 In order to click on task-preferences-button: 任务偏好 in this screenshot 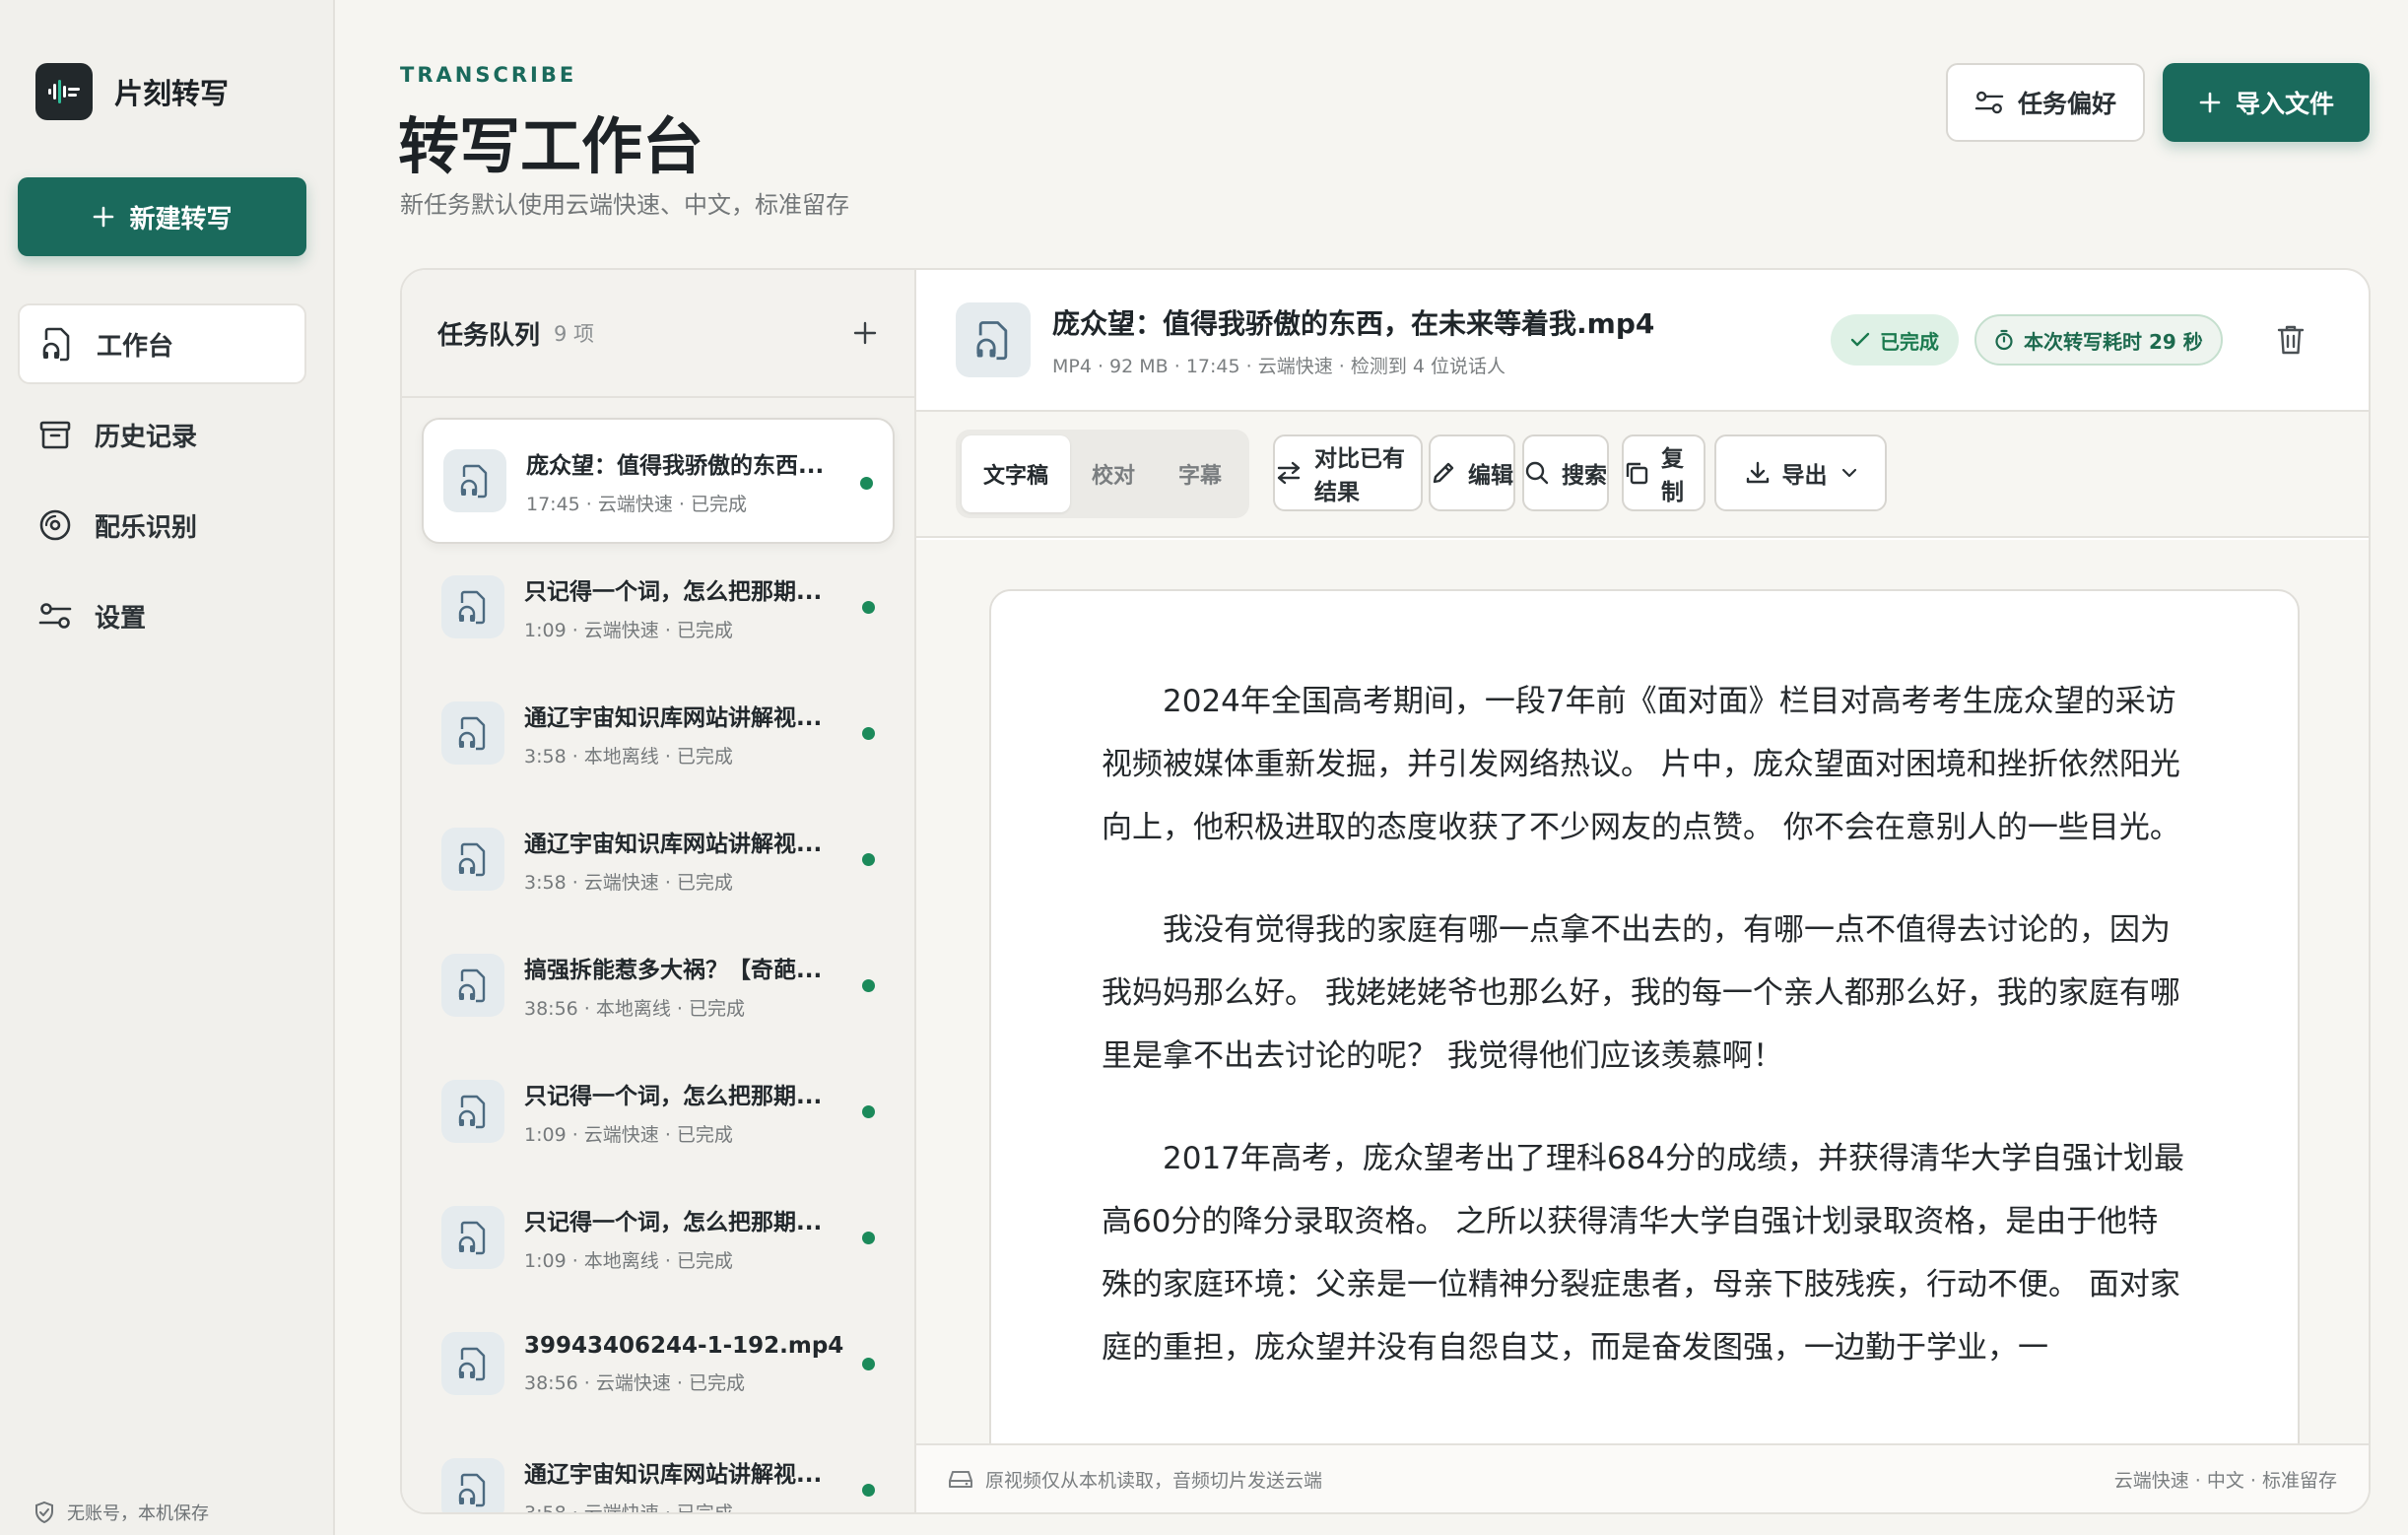, I will do `click(2045, 102)`.